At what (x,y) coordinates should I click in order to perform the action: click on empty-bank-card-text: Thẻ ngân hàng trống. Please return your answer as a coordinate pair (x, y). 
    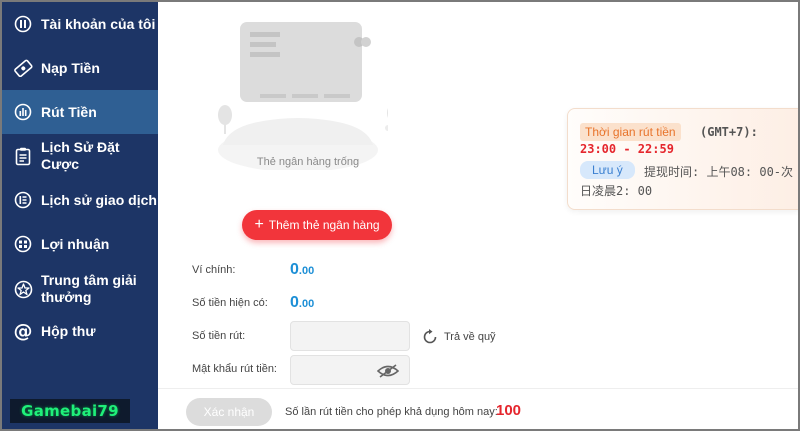
    Looking at the image, I should click on (308, 162).